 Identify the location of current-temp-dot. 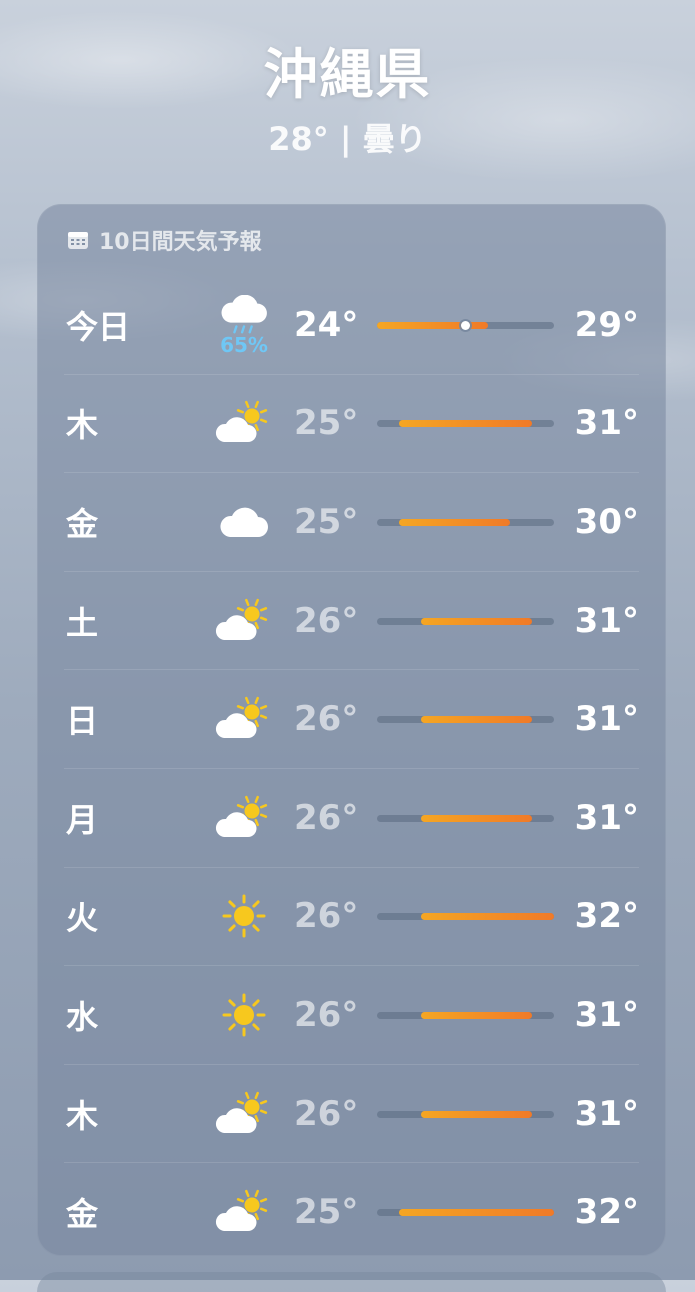
(465, 325).